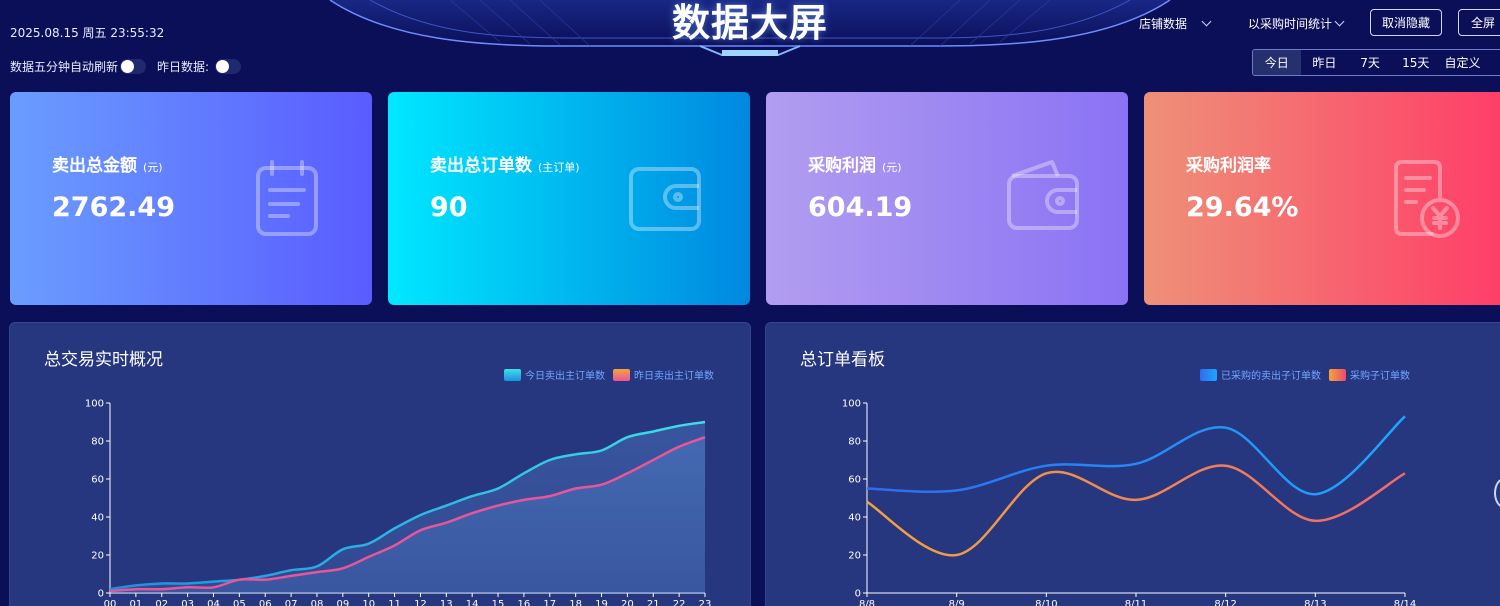 The width and height of the screenshot is (1500, 606). I want to click on x-tick-label: 16, so click(524, 602).